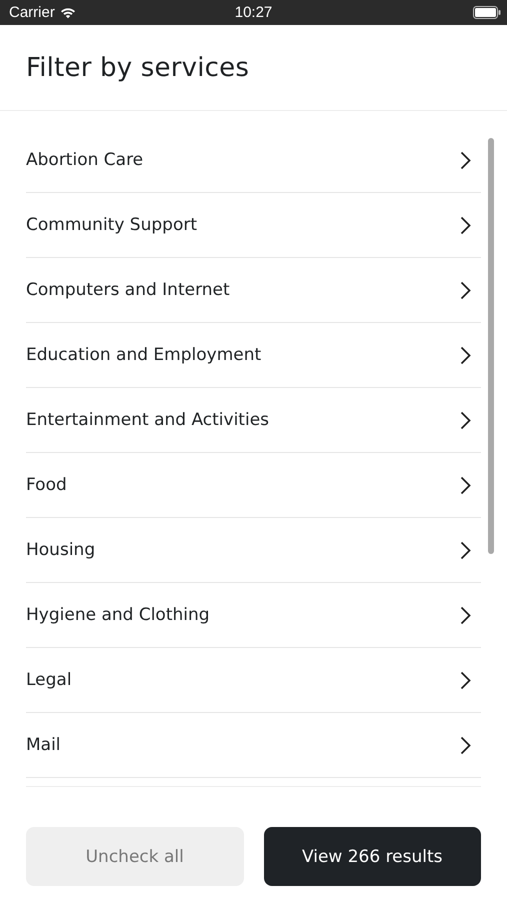 This screenshot has width=507, height=900. Describe the element at coordinates (138, 67) in the screenshot. I see `page-title: Filter by services` at that location.